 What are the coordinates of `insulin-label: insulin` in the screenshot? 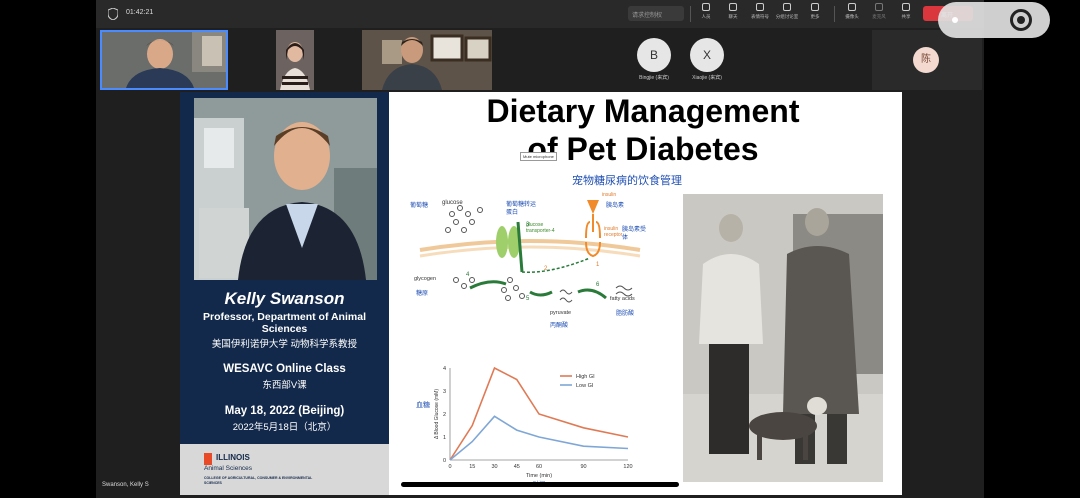 It's located at (609, 195).